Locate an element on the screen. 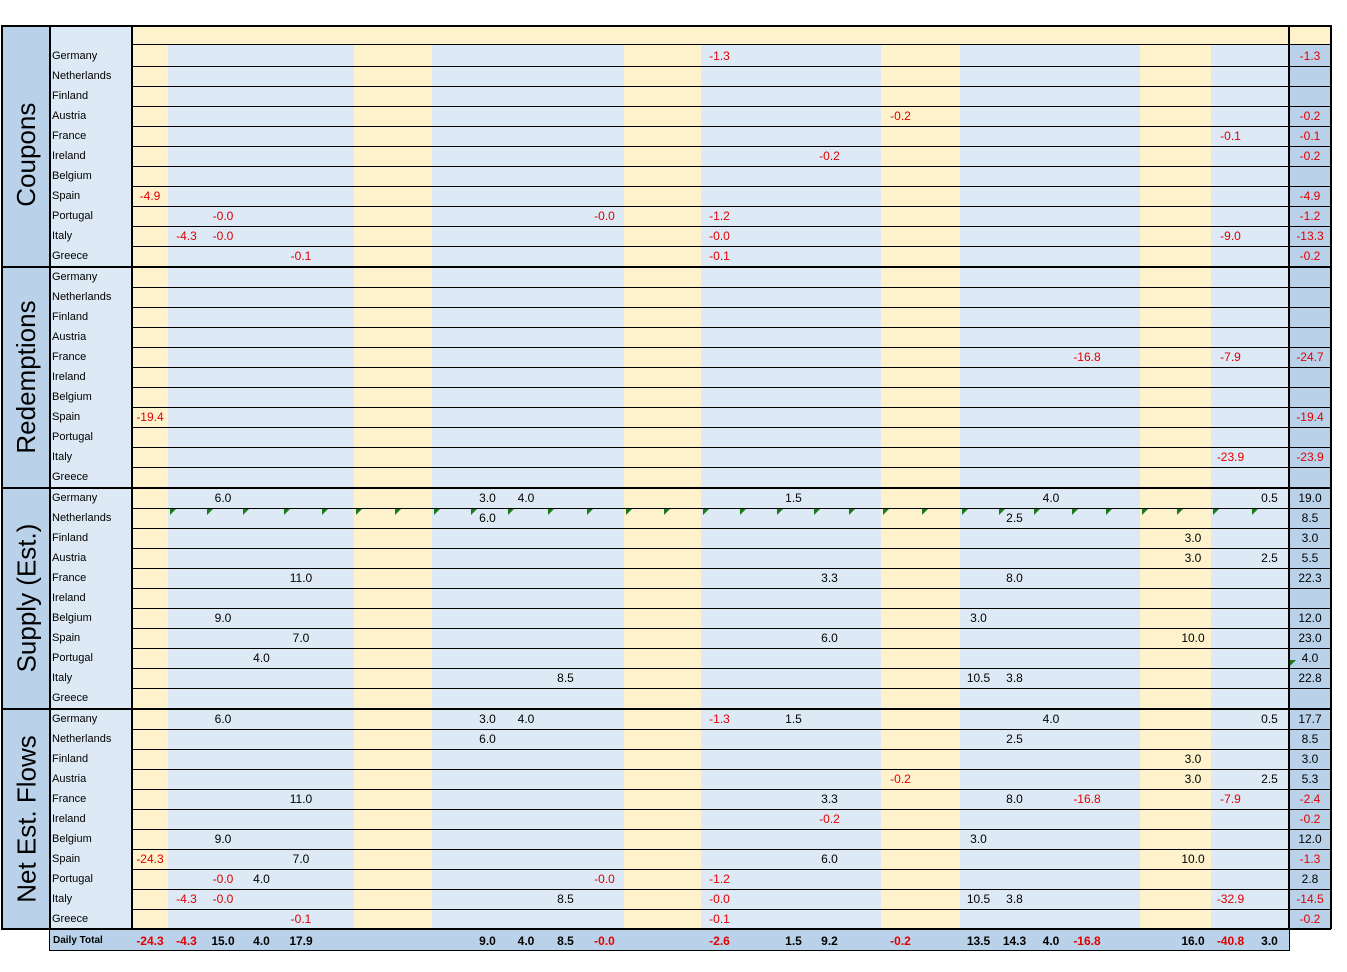 This screenshot has height=972, width=1347. row-total-cell: 12.0 is located at coordinates (1310, 839).